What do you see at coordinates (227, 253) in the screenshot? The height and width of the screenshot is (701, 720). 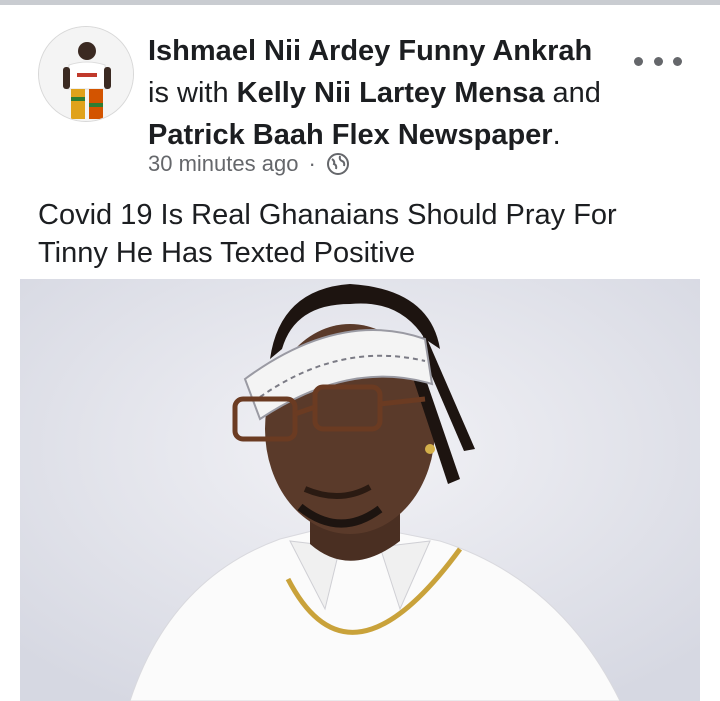 I see `post-text-line-2: Tinny He Has Texted Positive` at bounding box center [227, 253].